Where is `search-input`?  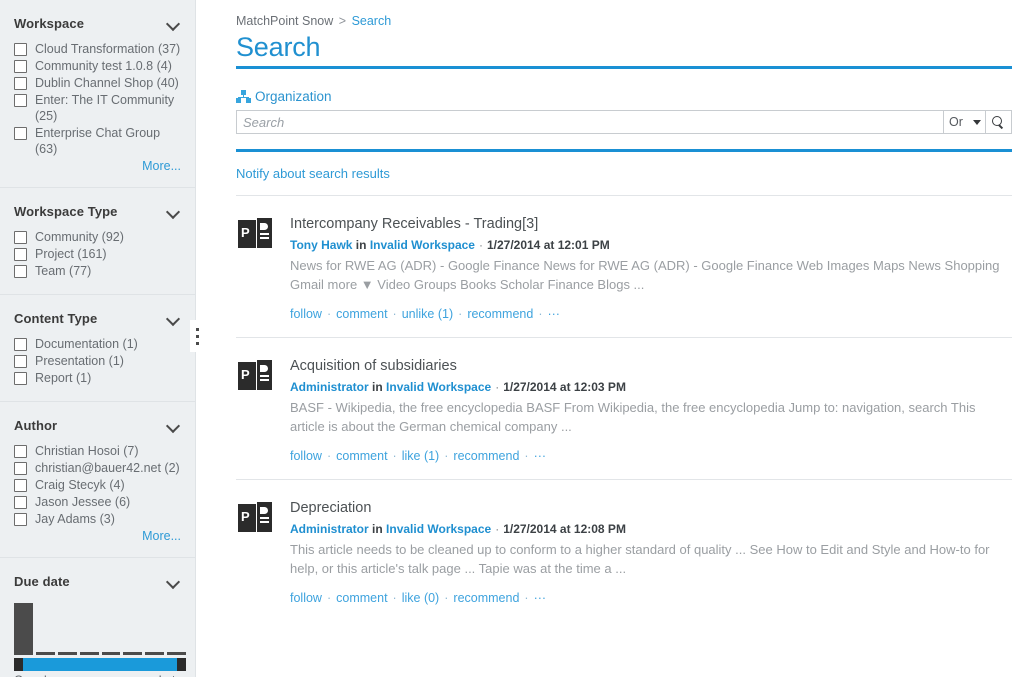
search-input is located at coordinates (589, 122).